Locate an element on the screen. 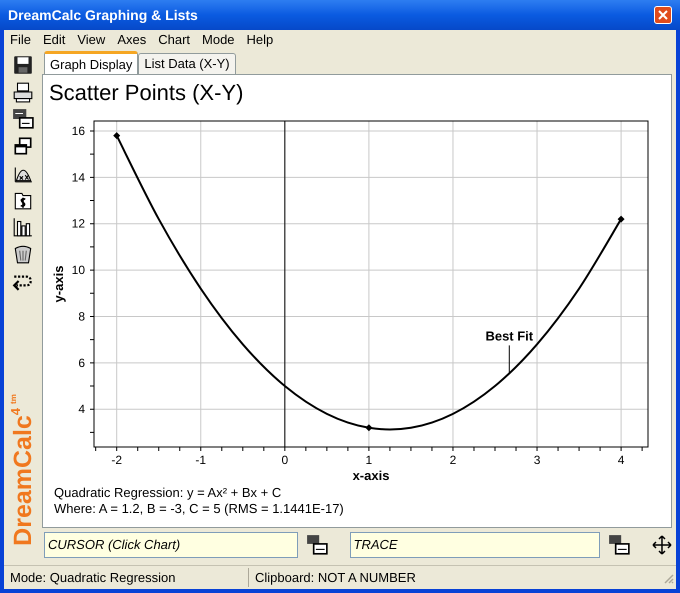 The width and height of the screenshot is (680, 593). menu-item: Mode is located at coordinates (218, 40).